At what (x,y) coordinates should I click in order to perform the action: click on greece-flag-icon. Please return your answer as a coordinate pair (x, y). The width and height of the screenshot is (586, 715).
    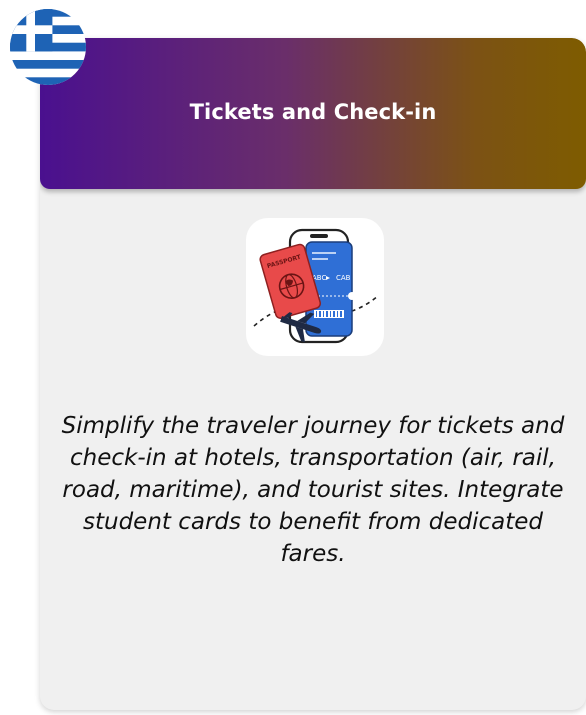
    Looking at the image, I should click on (48, 47).